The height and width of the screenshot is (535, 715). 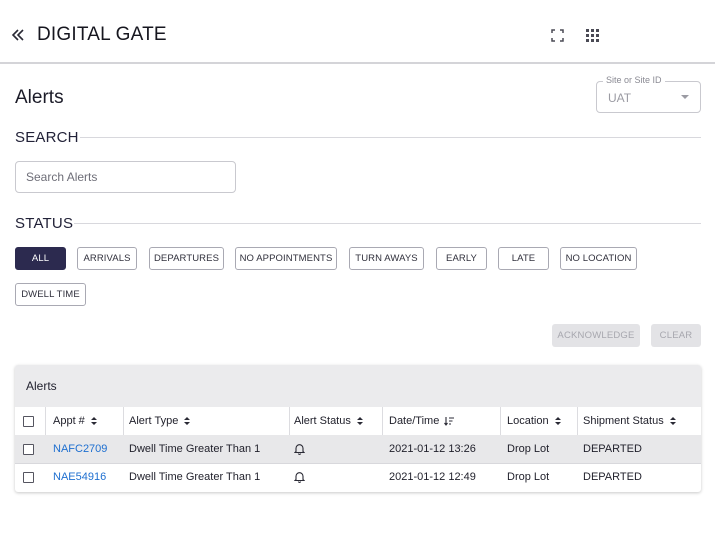 I want to click on filter-chip-arrivals: ARRIVALS, so click(x=107, y=258).